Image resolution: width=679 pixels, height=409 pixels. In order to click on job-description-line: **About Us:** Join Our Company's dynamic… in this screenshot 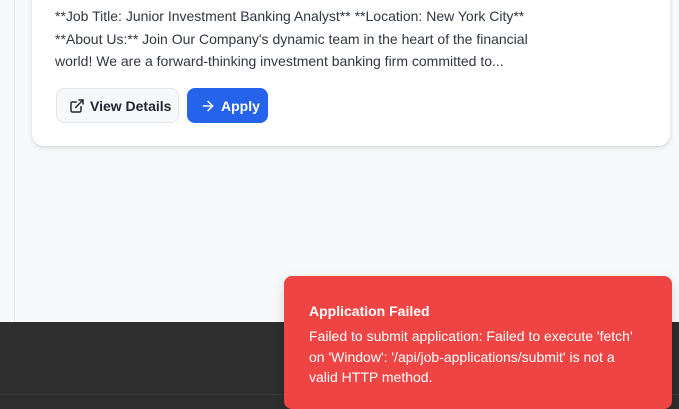, I will do `click(291, 38)`.